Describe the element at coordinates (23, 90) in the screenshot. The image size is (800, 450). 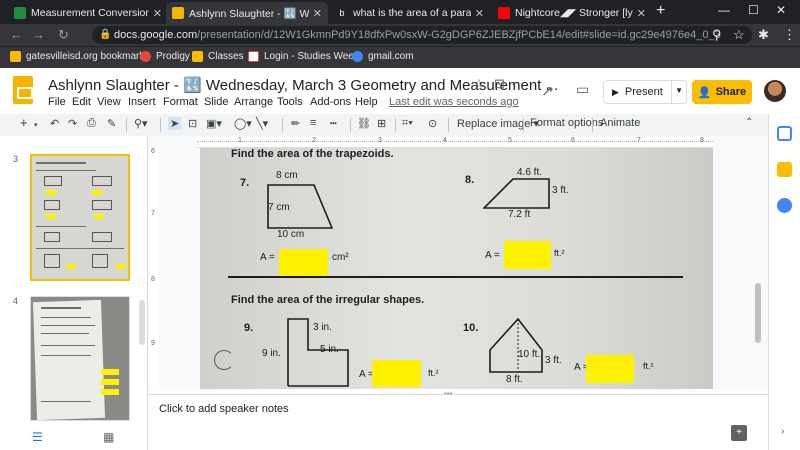
I see `slides-logo-icon` at that location.